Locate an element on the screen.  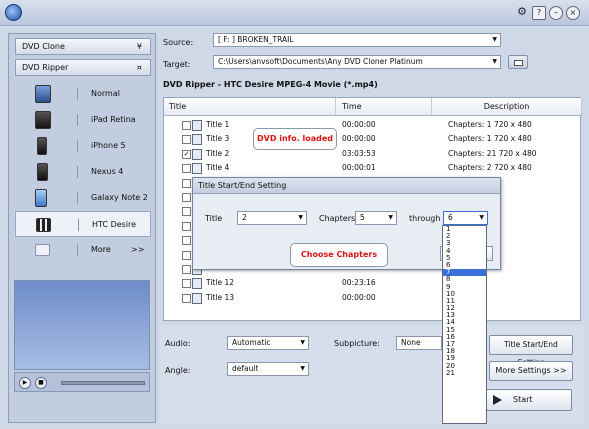
row-time: 00:00:00 is located at coordinates (359, 124).